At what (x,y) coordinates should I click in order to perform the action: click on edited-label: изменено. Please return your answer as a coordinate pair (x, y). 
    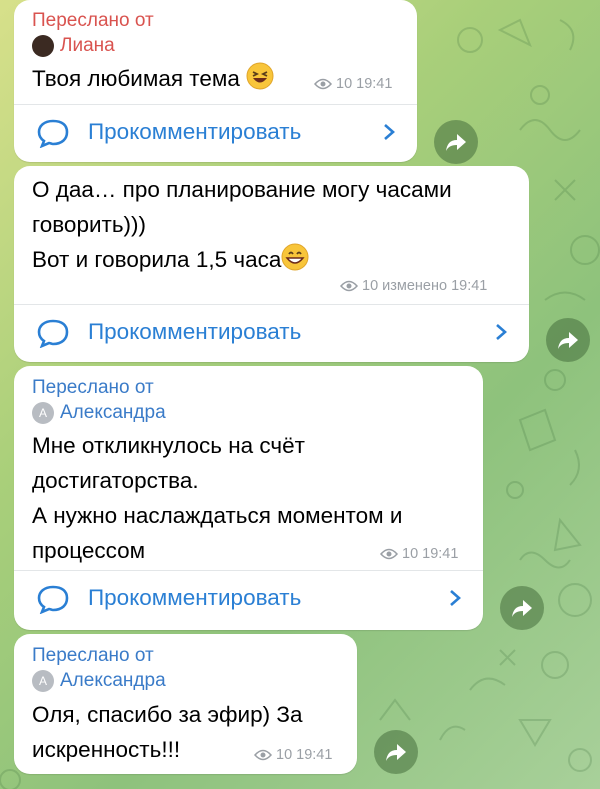
    Looking at the image, I should click on (415, 286).